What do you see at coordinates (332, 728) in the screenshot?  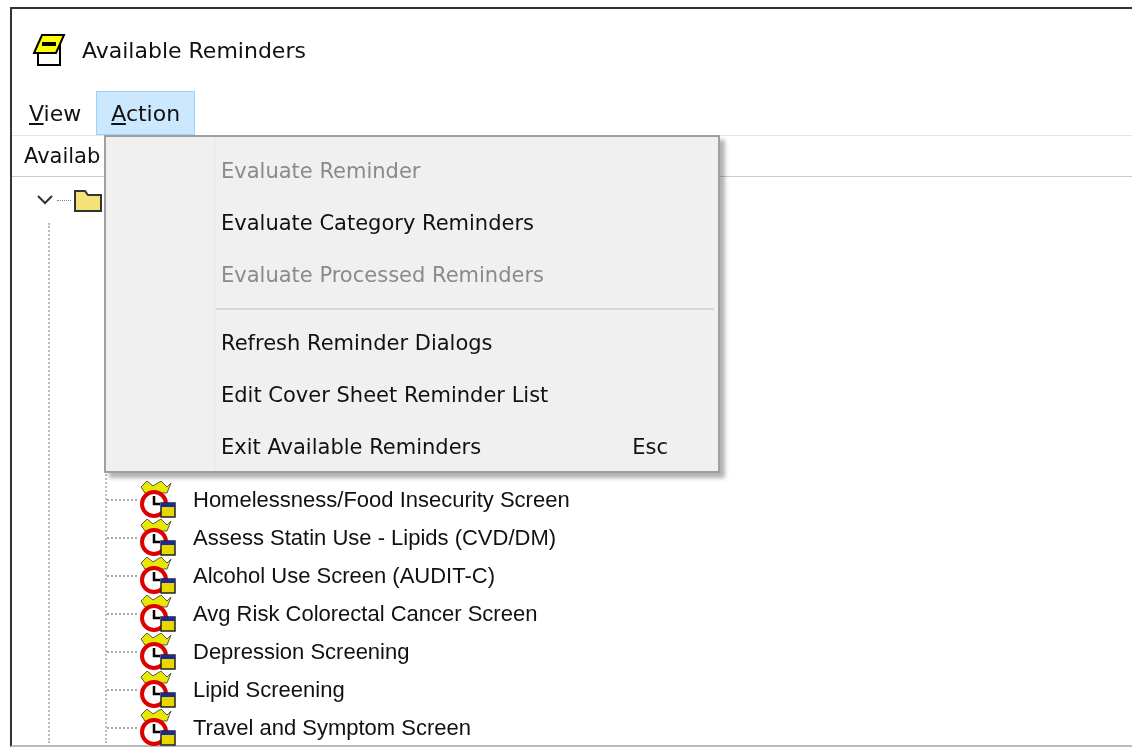 I see `reminder-item: Travel and Symptom Screen` at bounding box center [332, 728].